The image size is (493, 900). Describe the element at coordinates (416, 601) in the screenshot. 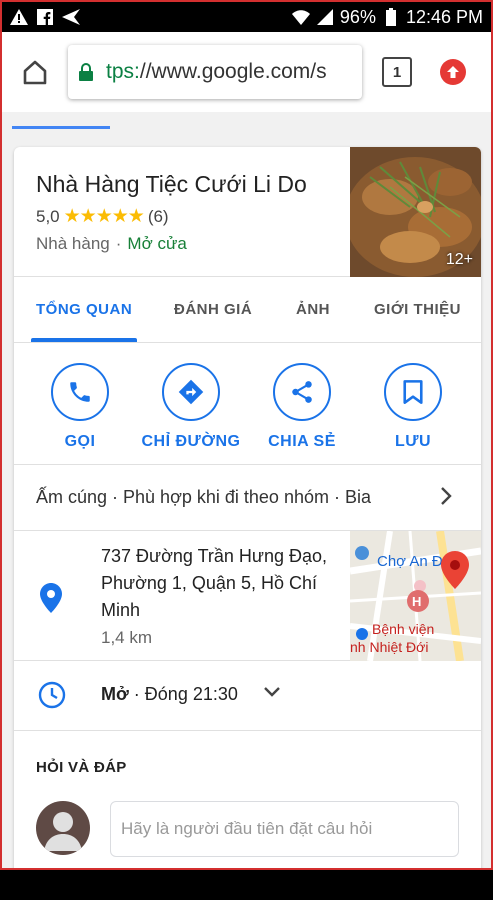

I see `svg-text: H` at that location.